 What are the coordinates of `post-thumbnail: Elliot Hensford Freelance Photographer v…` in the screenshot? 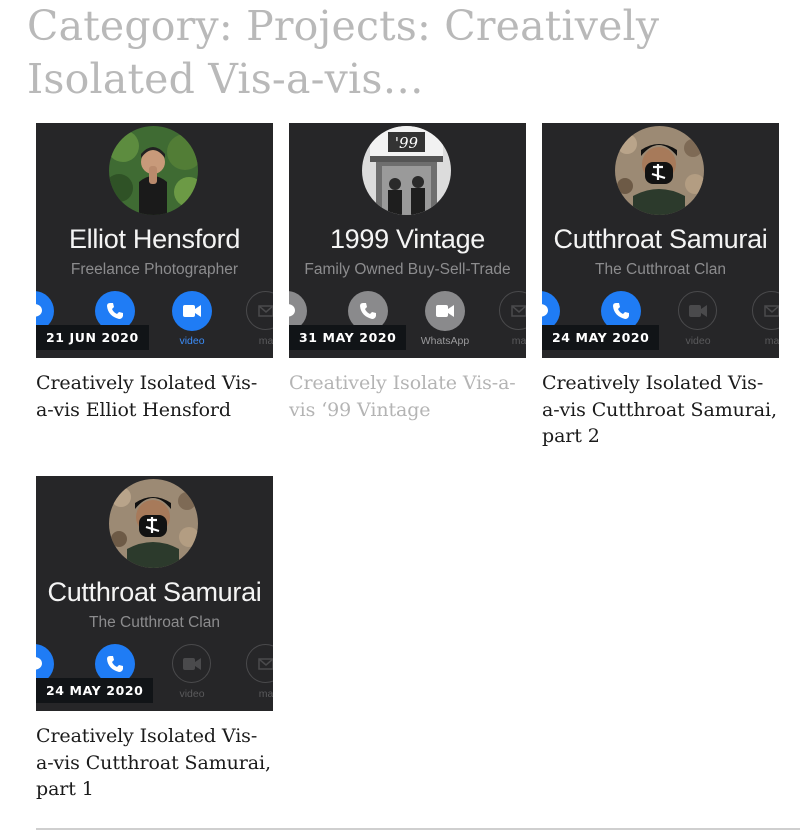 It's located at (154, 240).